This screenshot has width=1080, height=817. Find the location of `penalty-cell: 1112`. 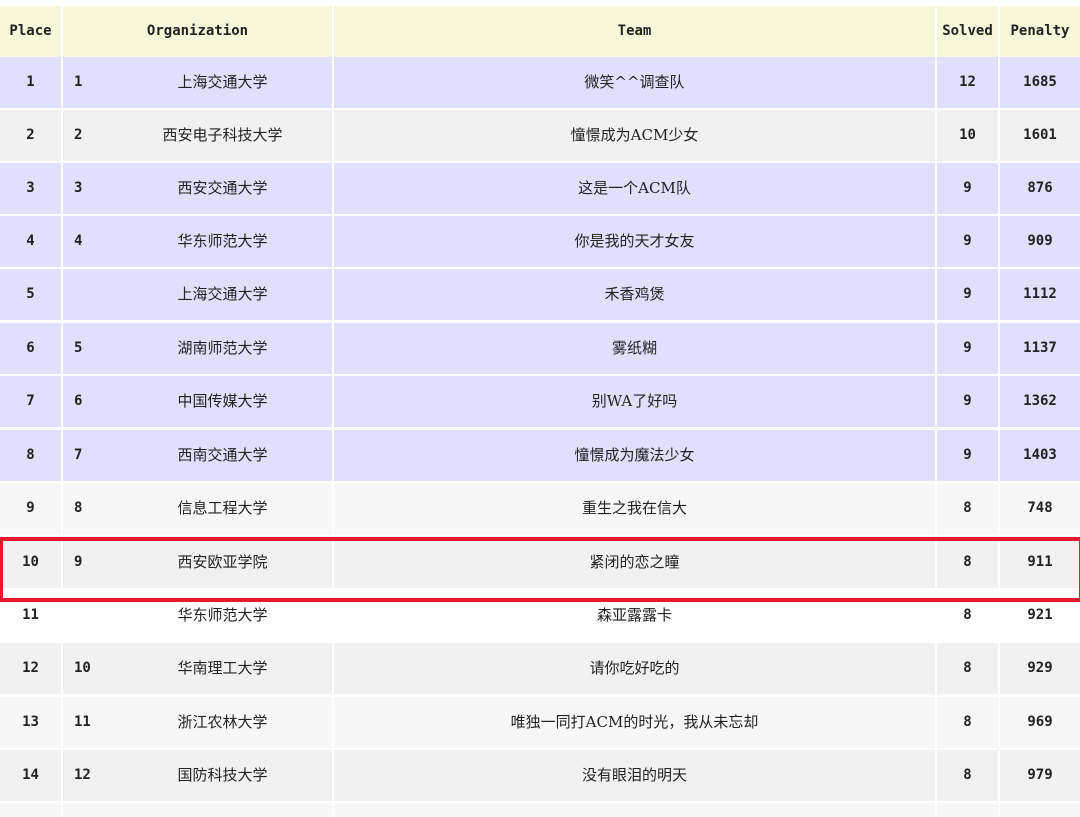

penalty-cell: 1112 is located at coordinates (1040, 294).